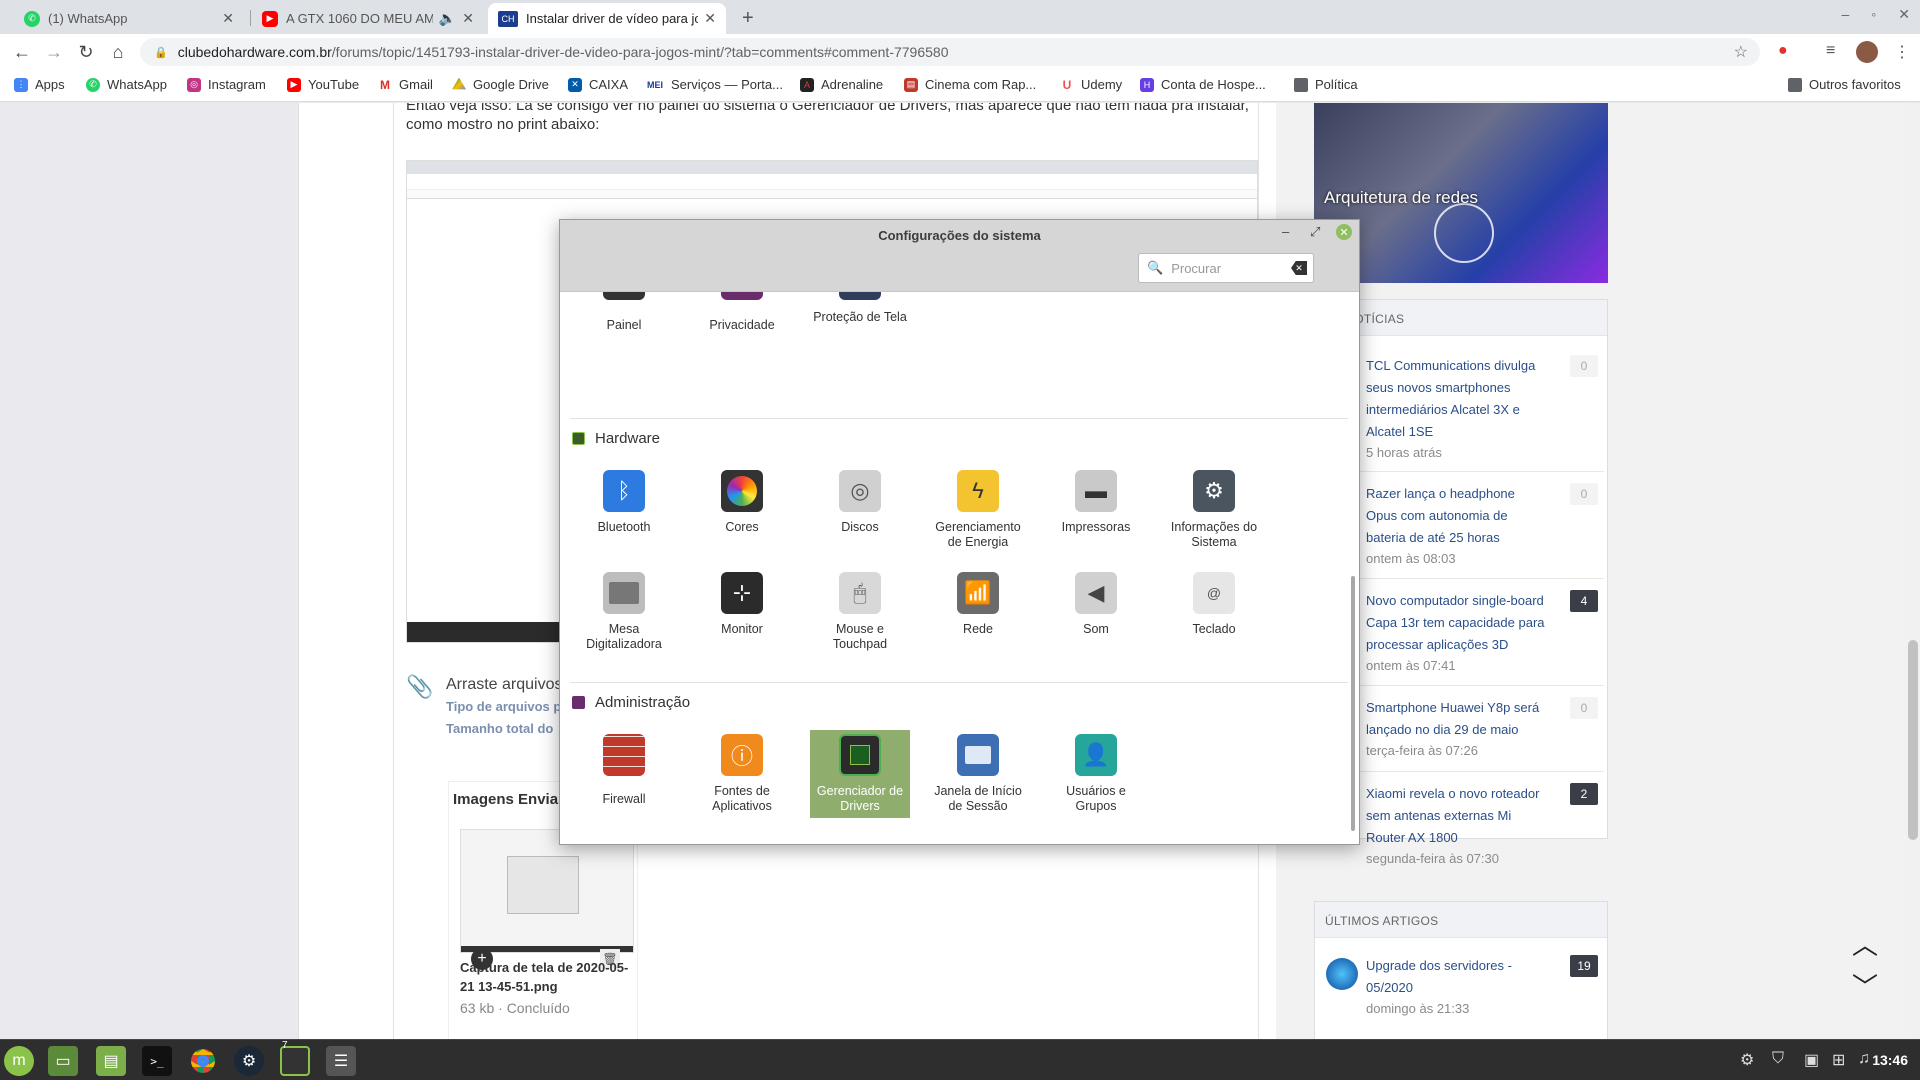  I want to click on settings-item-informacoes-do-sistema: ⚙ Informações do Sistema, so click(1214, 510).